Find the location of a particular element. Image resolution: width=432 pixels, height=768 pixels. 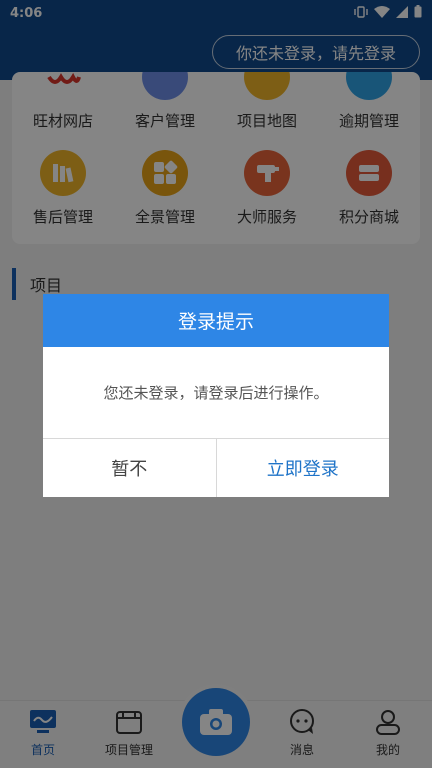

dialog-actions: 暂不 立即登录 is located at coordinates (216, 468).